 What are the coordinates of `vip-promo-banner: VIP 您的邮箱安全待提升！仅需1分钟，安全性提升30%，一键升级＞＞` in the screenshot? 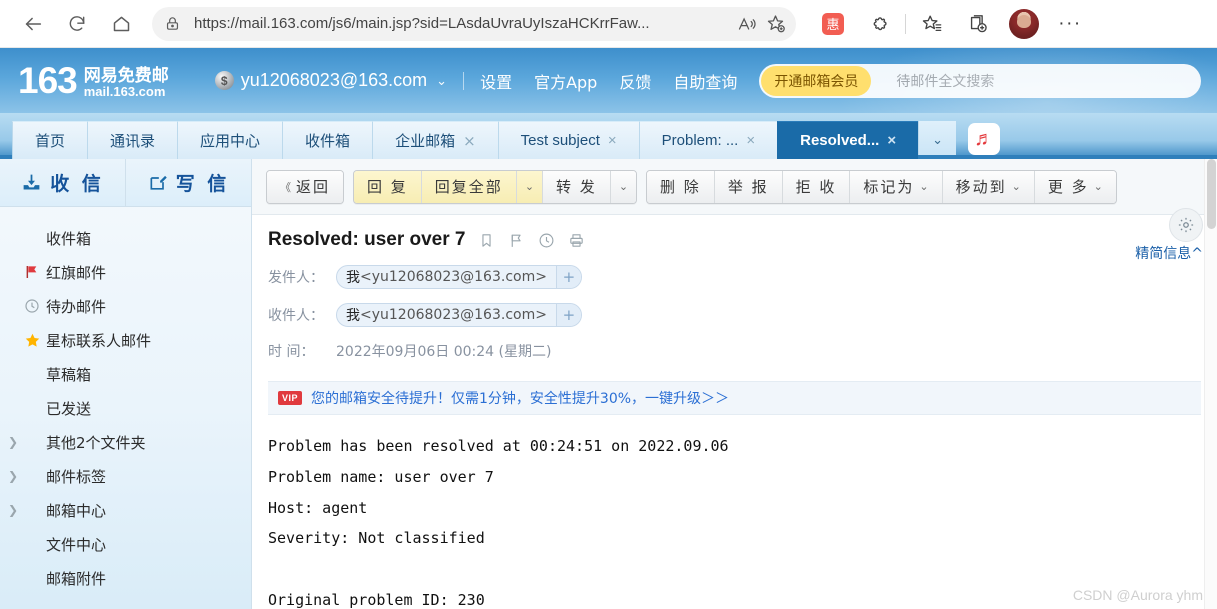 It's located at (734, 398).